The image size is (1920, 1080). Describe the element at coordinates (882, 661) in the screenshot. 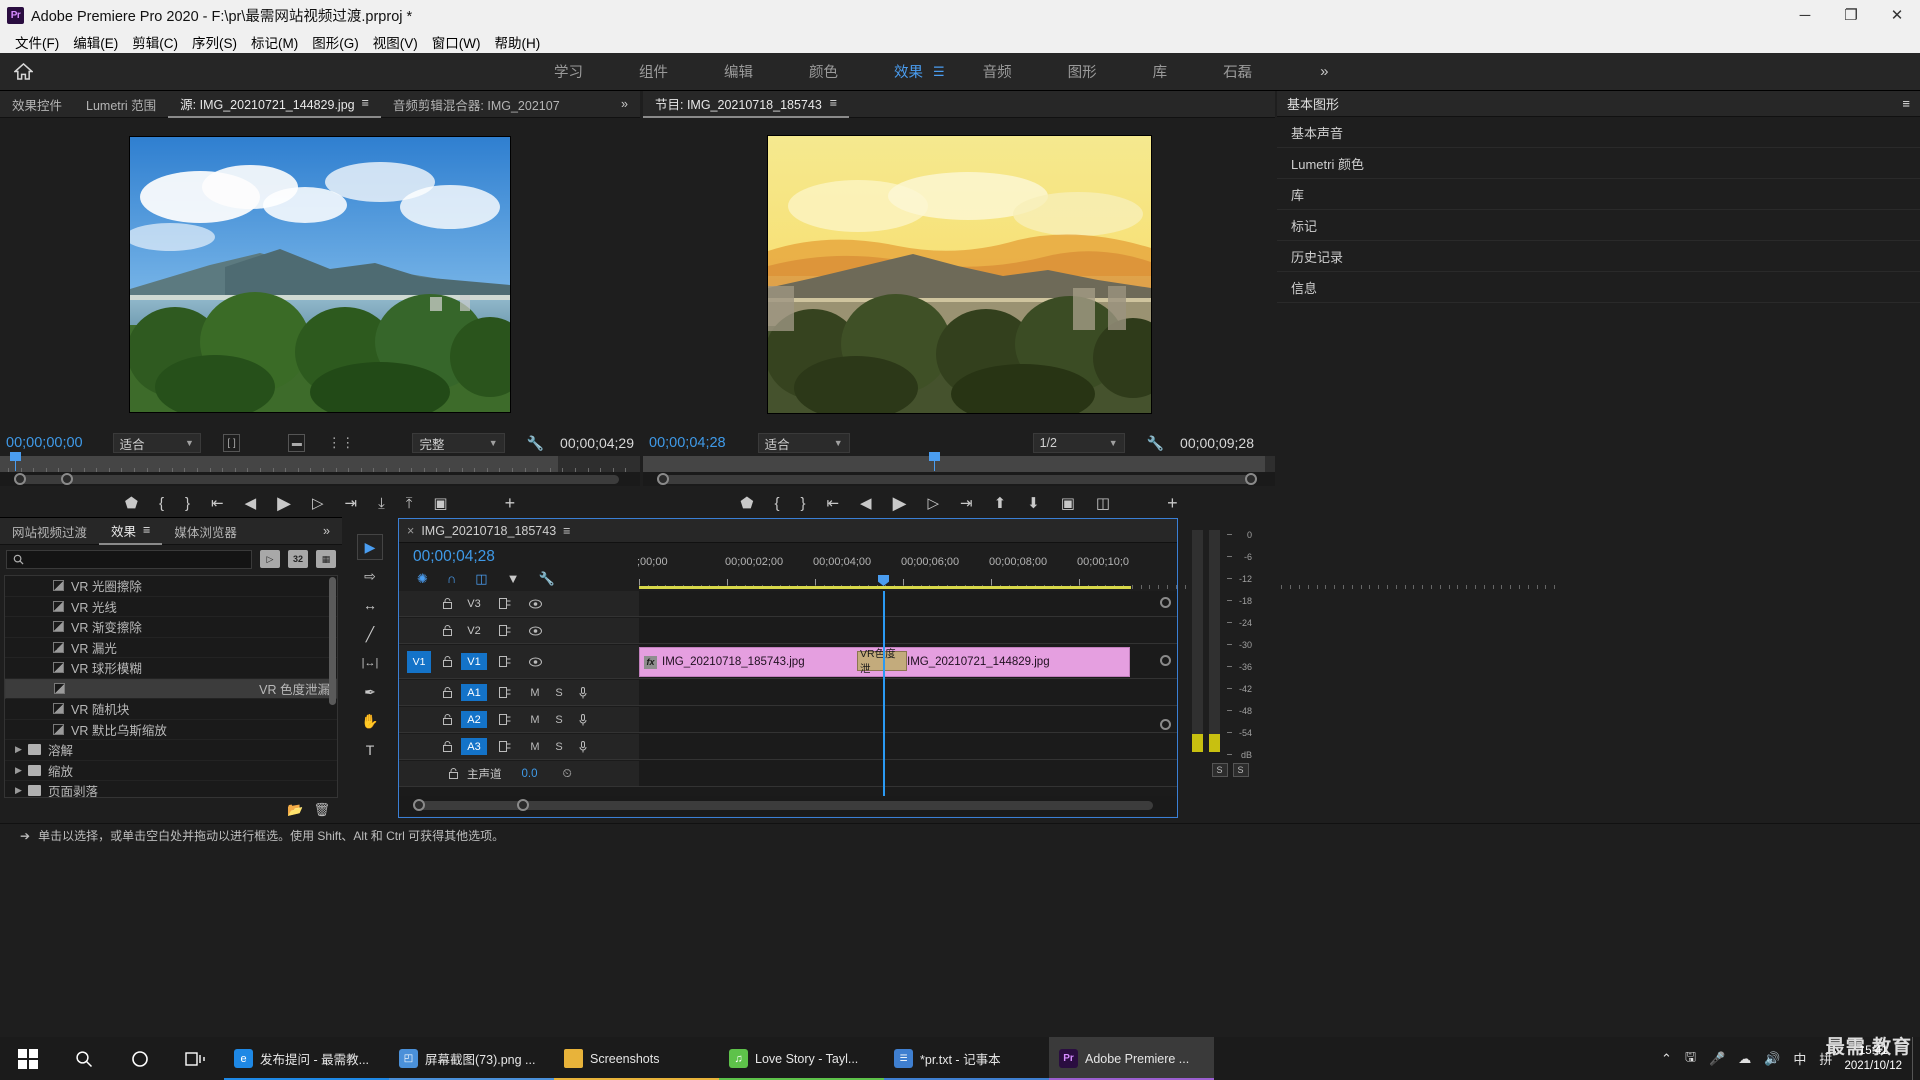

I see `timeline-transition: VR色度泄` at that location.